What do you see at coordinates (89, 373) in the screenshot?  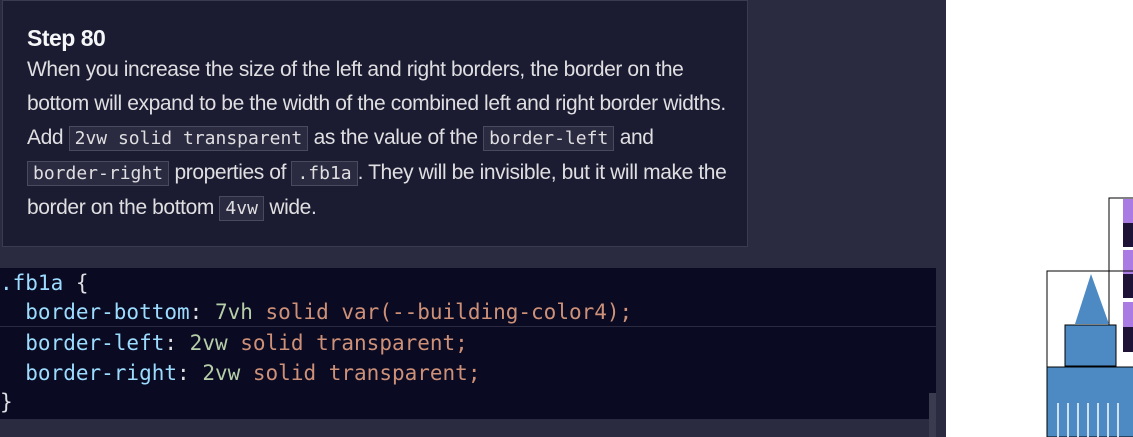 I see `css-property: border-right` at bounding box center [89, 373].